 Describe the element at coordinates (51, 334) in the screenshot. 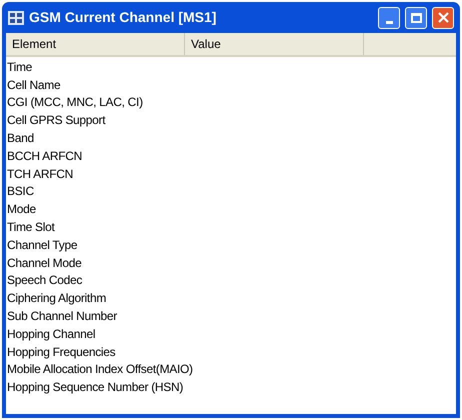

I see `table-cell: Hopping Channel` at that location.